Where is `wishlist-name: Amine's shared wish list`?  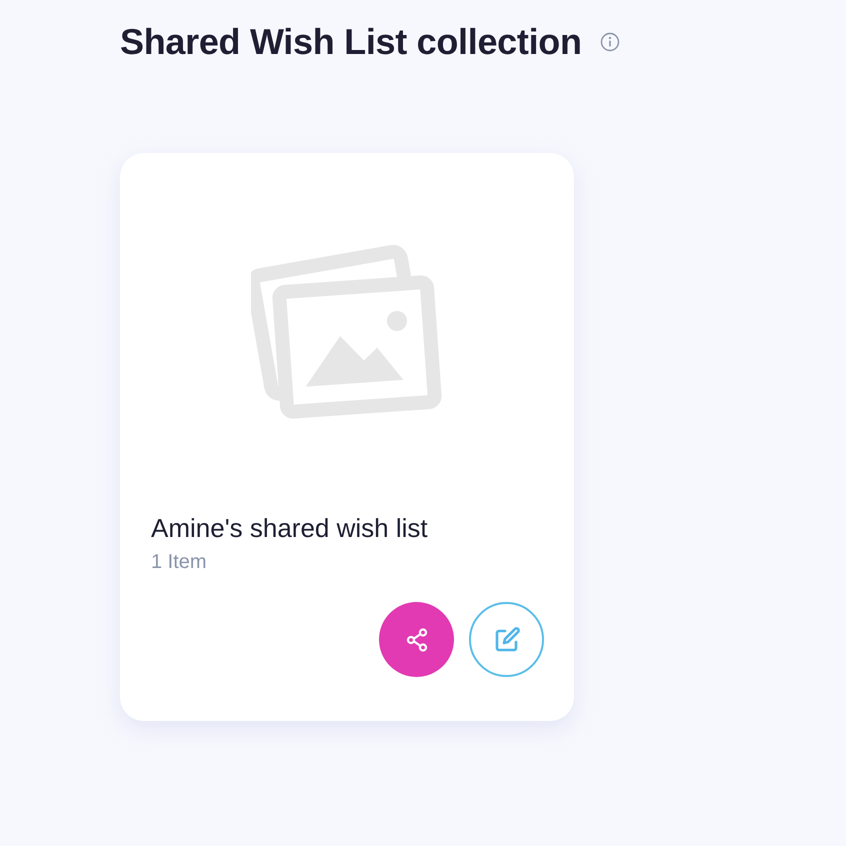 wishlist-name: Amine's shared wish list is located at coordinates (290, 528).